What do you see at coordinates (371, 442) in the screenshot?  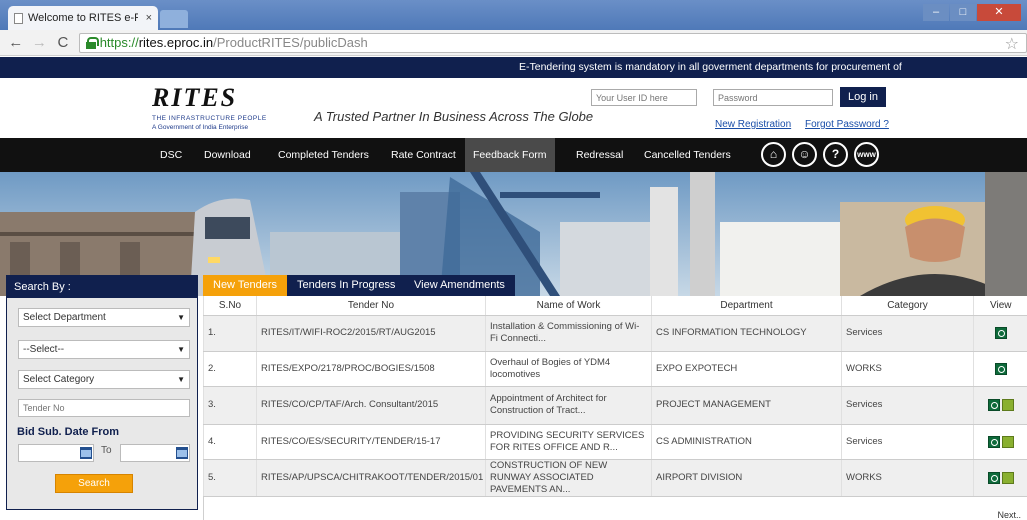 I see `cell-tender-no: RITES/CO/ES/SECURITY/TENDER/15-17` at bounding box center [371, 442].